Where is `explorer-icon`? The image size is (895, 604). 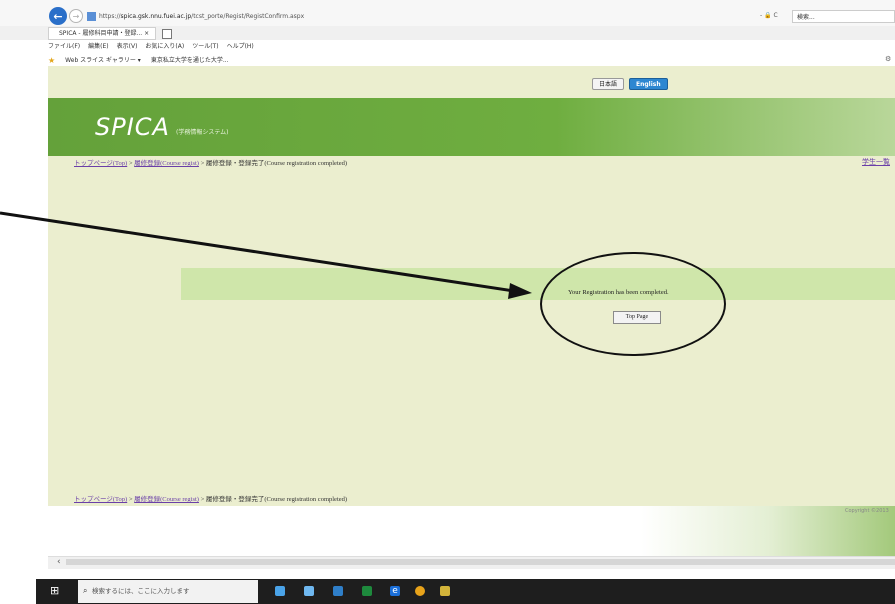
explorer-icon is located at coordinates (309, 591).